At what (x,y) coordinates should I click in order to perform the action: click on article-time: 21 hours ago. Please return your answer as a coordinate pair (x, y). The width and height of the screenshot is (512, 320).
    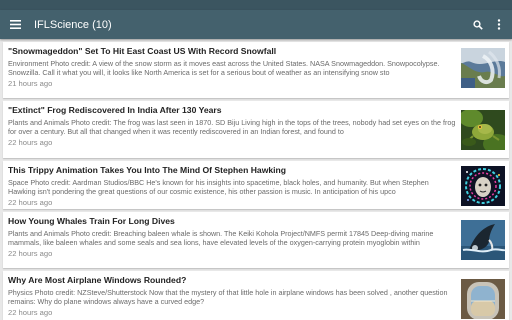
    Looking at the image, I should click on (30, 83).